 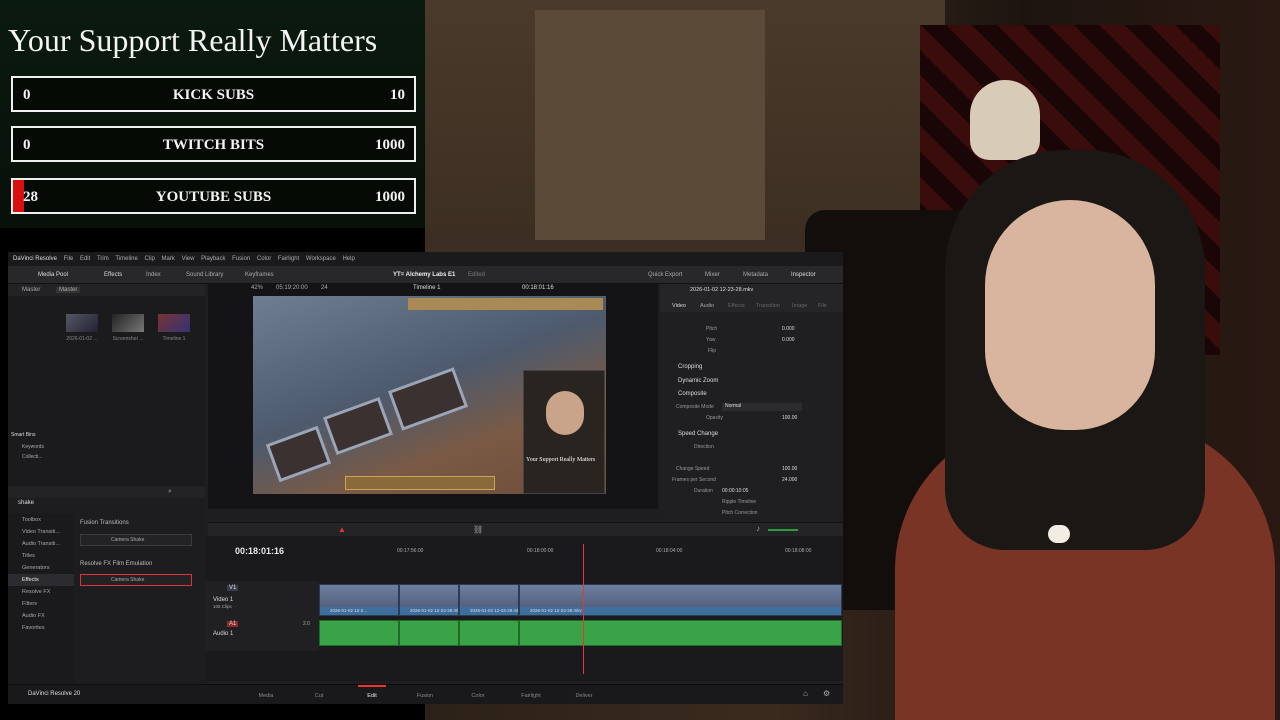 I want to click on menu-edit: Edit, so click(x=85, y=259).